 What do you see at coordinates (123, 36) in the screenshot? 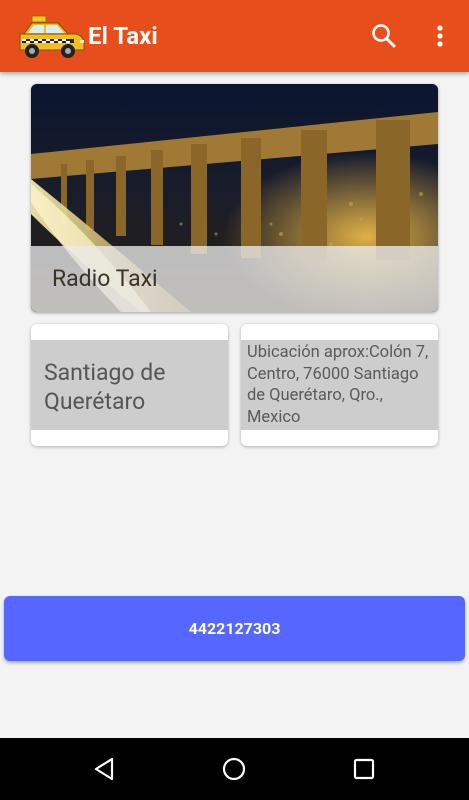
I see `app-title: El Taxi` at bounding box center [123, 36].